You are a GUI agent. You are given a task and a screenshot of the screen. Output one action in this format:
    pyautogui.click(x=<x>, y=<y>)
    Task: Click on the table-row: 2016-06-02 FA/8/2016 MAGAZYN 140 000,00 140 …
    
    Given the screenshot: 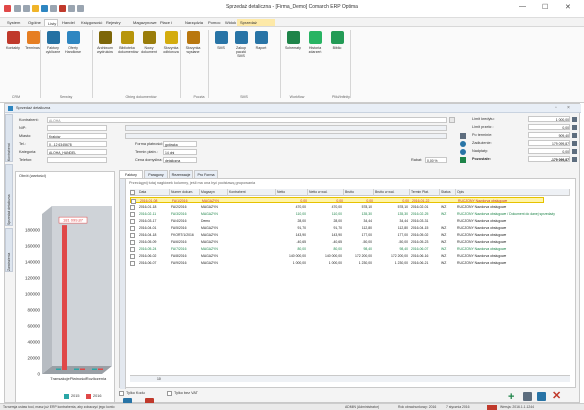 What is the action you would take?
    pyautogui.click(x=337, y=256)
    